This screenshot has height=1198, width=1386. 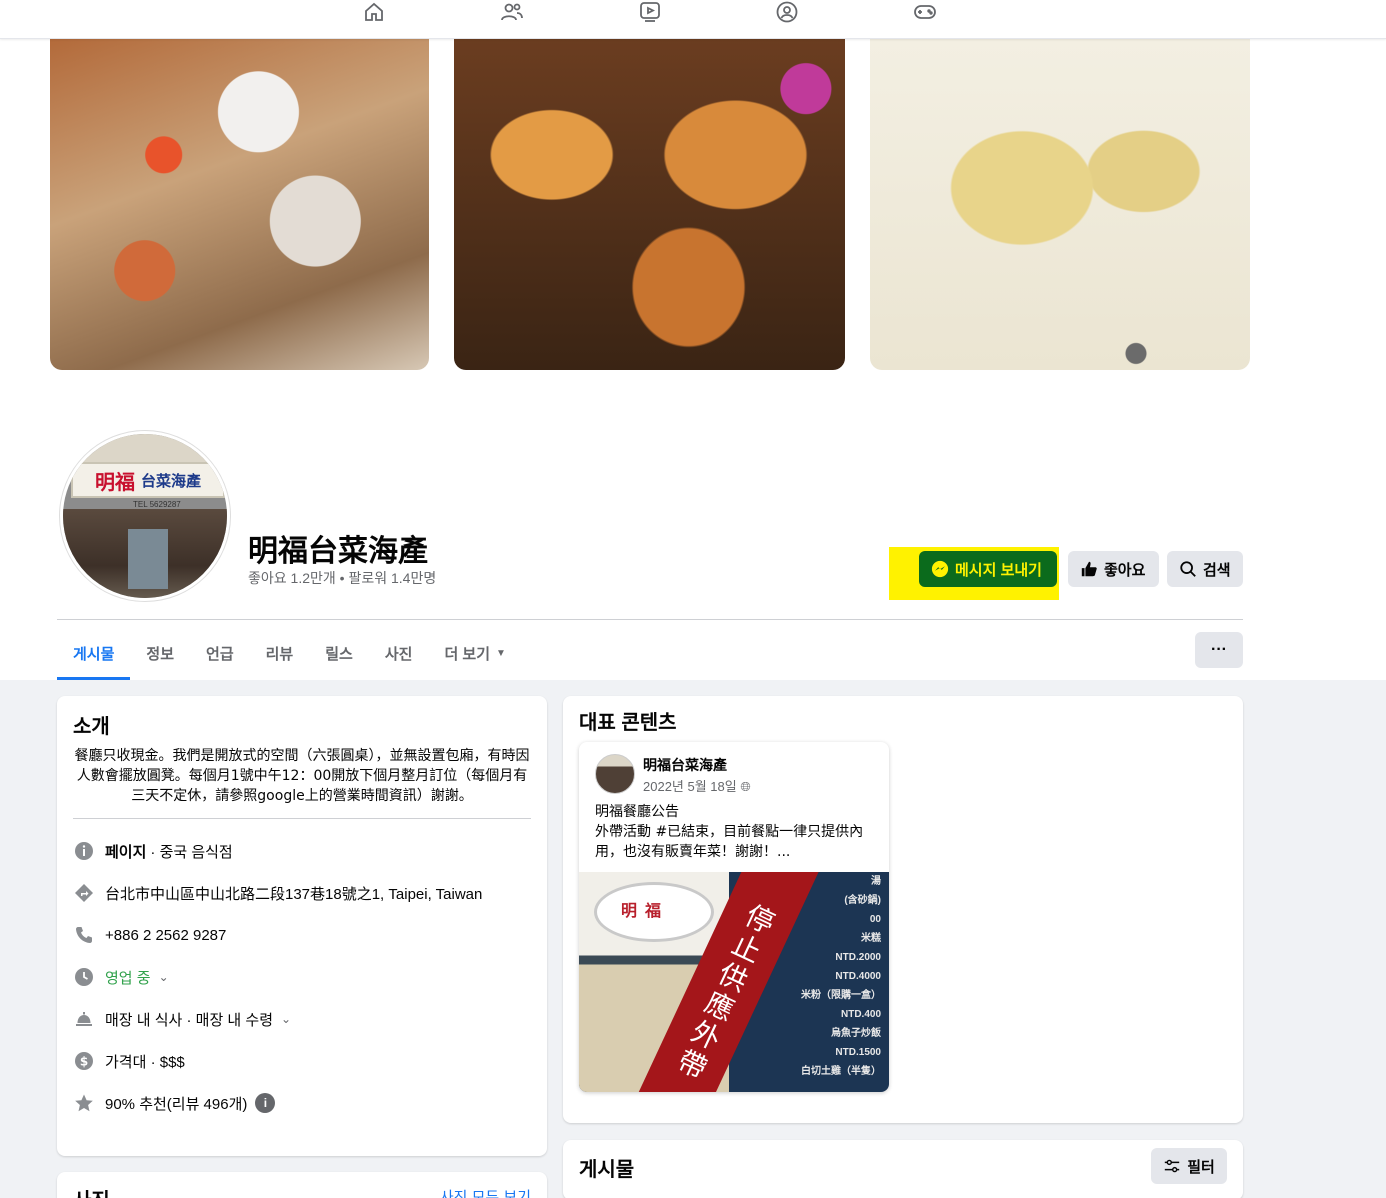 What do you see at coordinates (1089, 569) in the screenshot?
I see `thumbs-up-icon` at bounding box center [1089, 569].